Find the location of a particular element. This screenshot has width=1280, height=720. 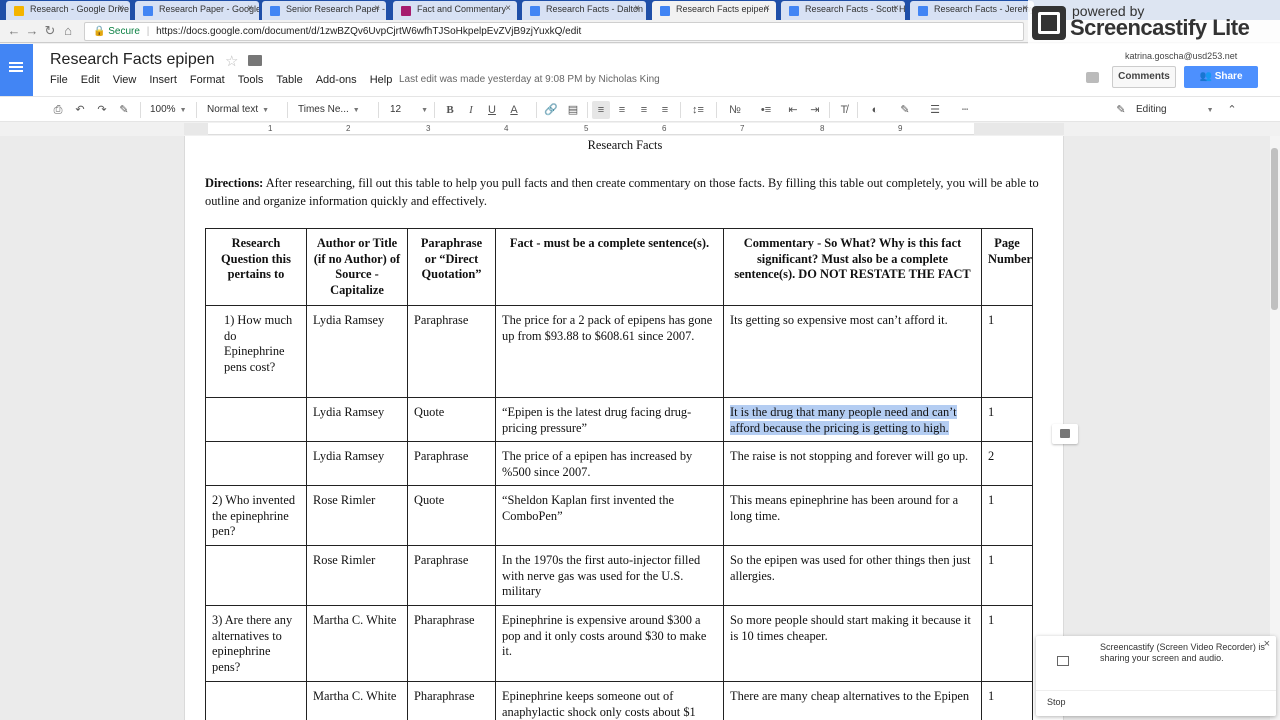

vertical-scrollbar is located at coordinates (1275, 428).